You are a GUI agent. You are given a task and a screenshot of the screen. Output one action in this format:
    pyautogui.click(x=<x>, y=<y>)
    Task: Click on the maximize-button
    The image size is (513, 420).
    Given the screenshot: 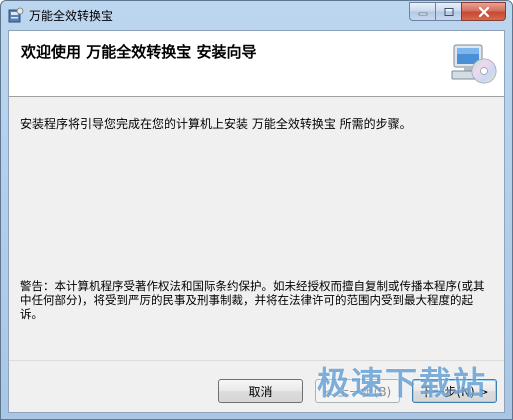 What is the action you would take?
    pyautogui.click(x=448, y=11)
    